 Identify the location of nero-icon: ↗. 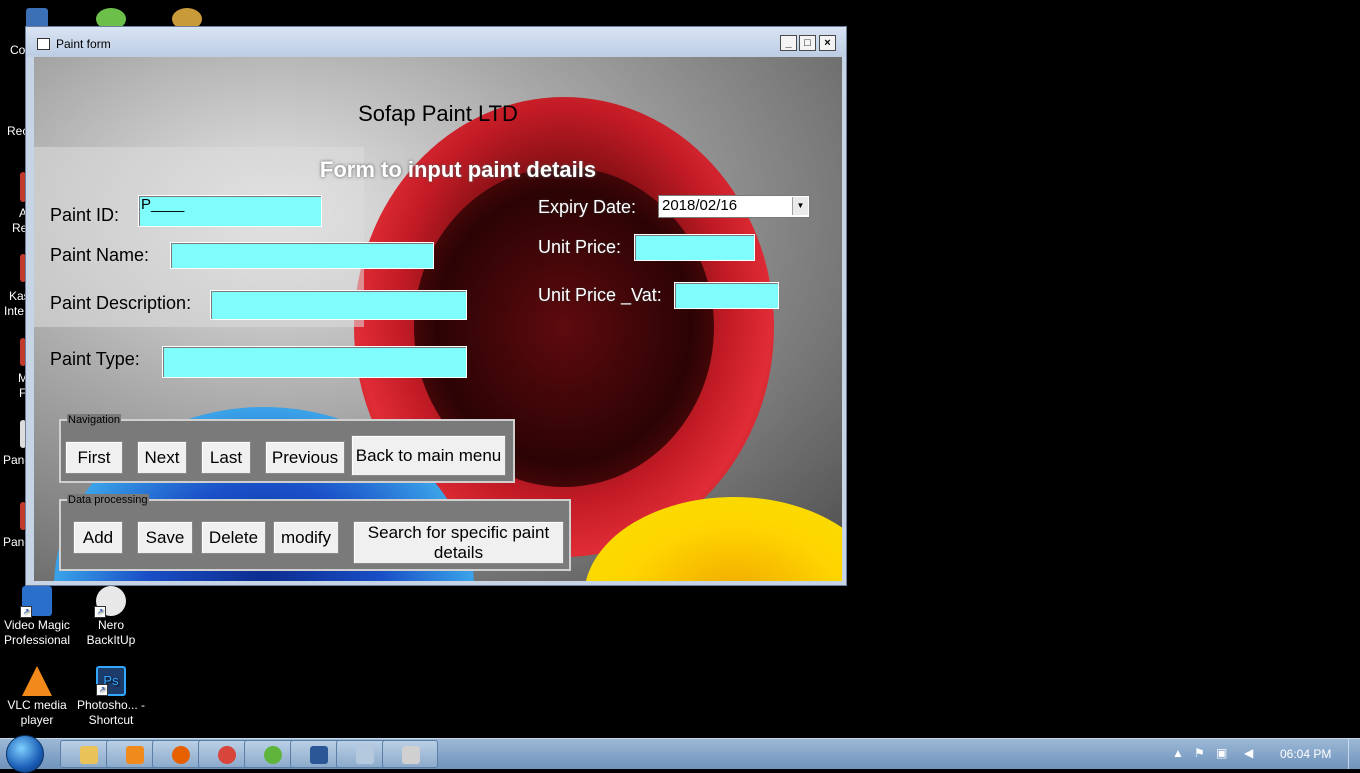
(110, 602).